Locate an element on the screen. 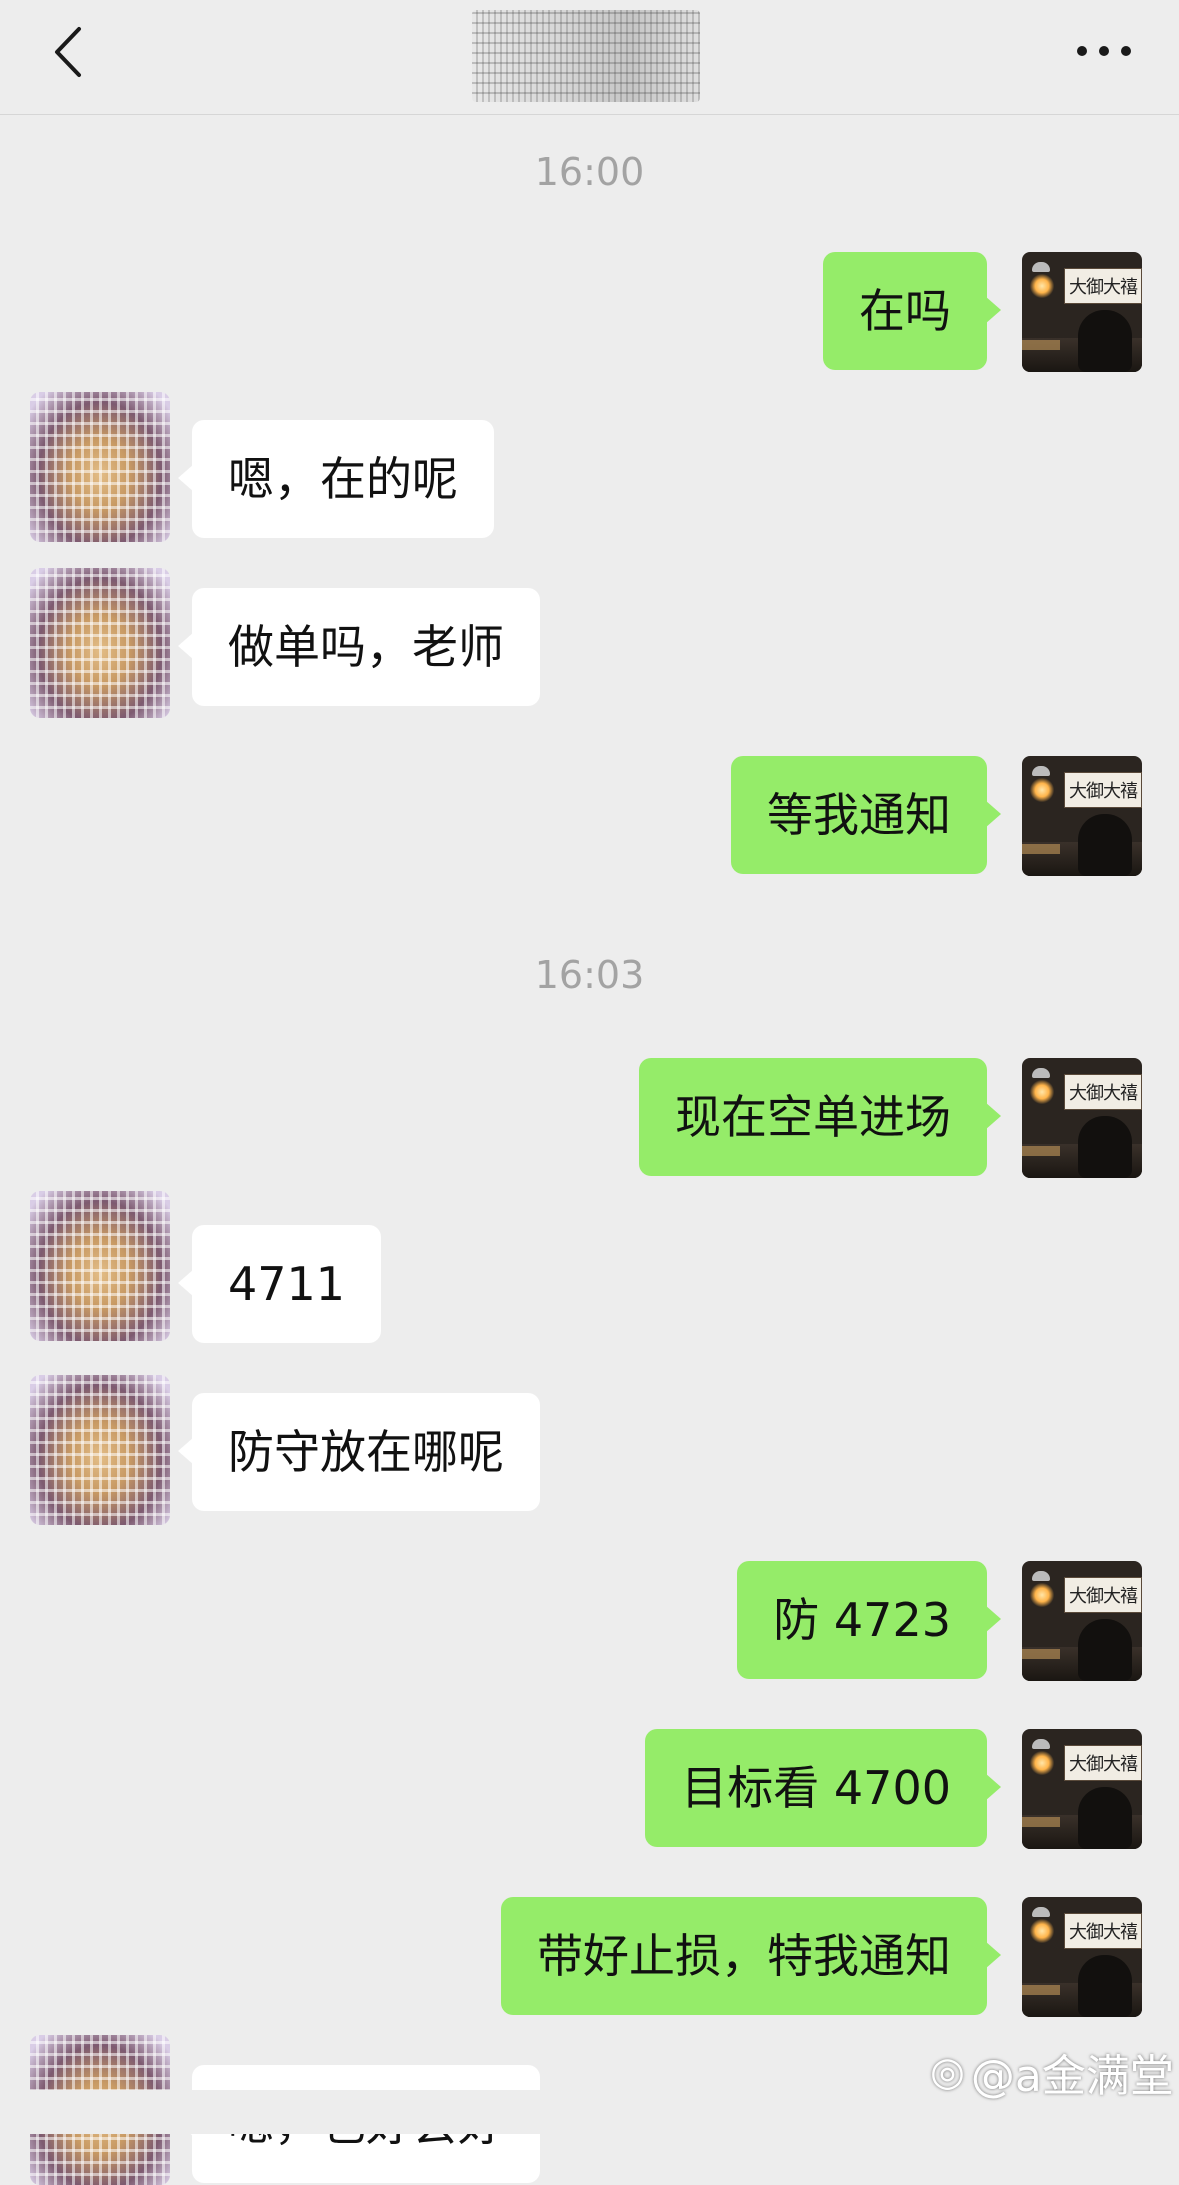 The height and width of the screenshot is (2185, 1179). back-button is located at coordinates (68, 52).